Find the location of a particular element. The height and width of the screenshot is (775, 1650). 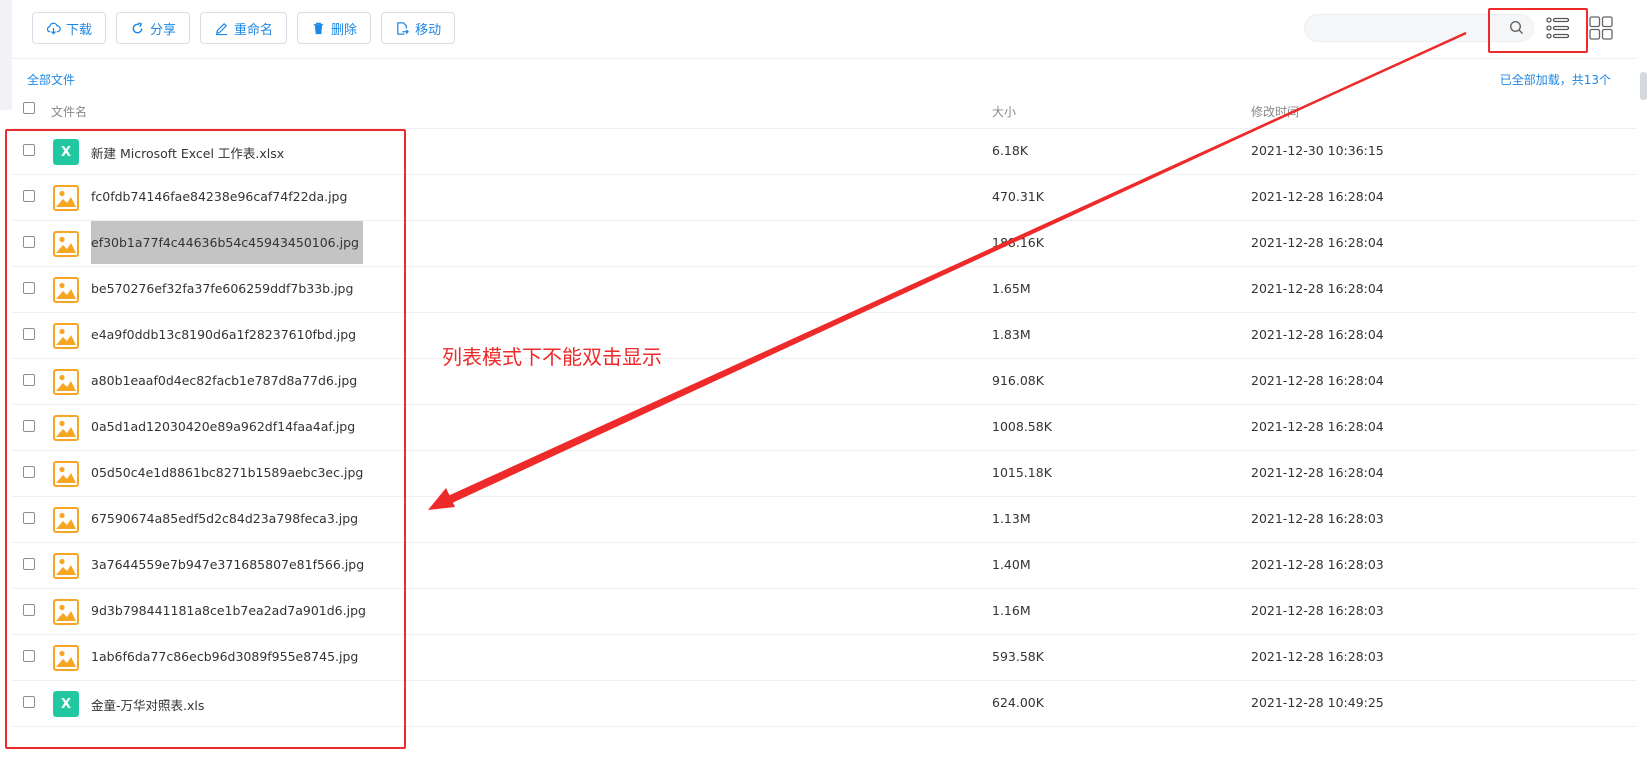

column-header-name: 文件名 is located at coordinates (69, 111).